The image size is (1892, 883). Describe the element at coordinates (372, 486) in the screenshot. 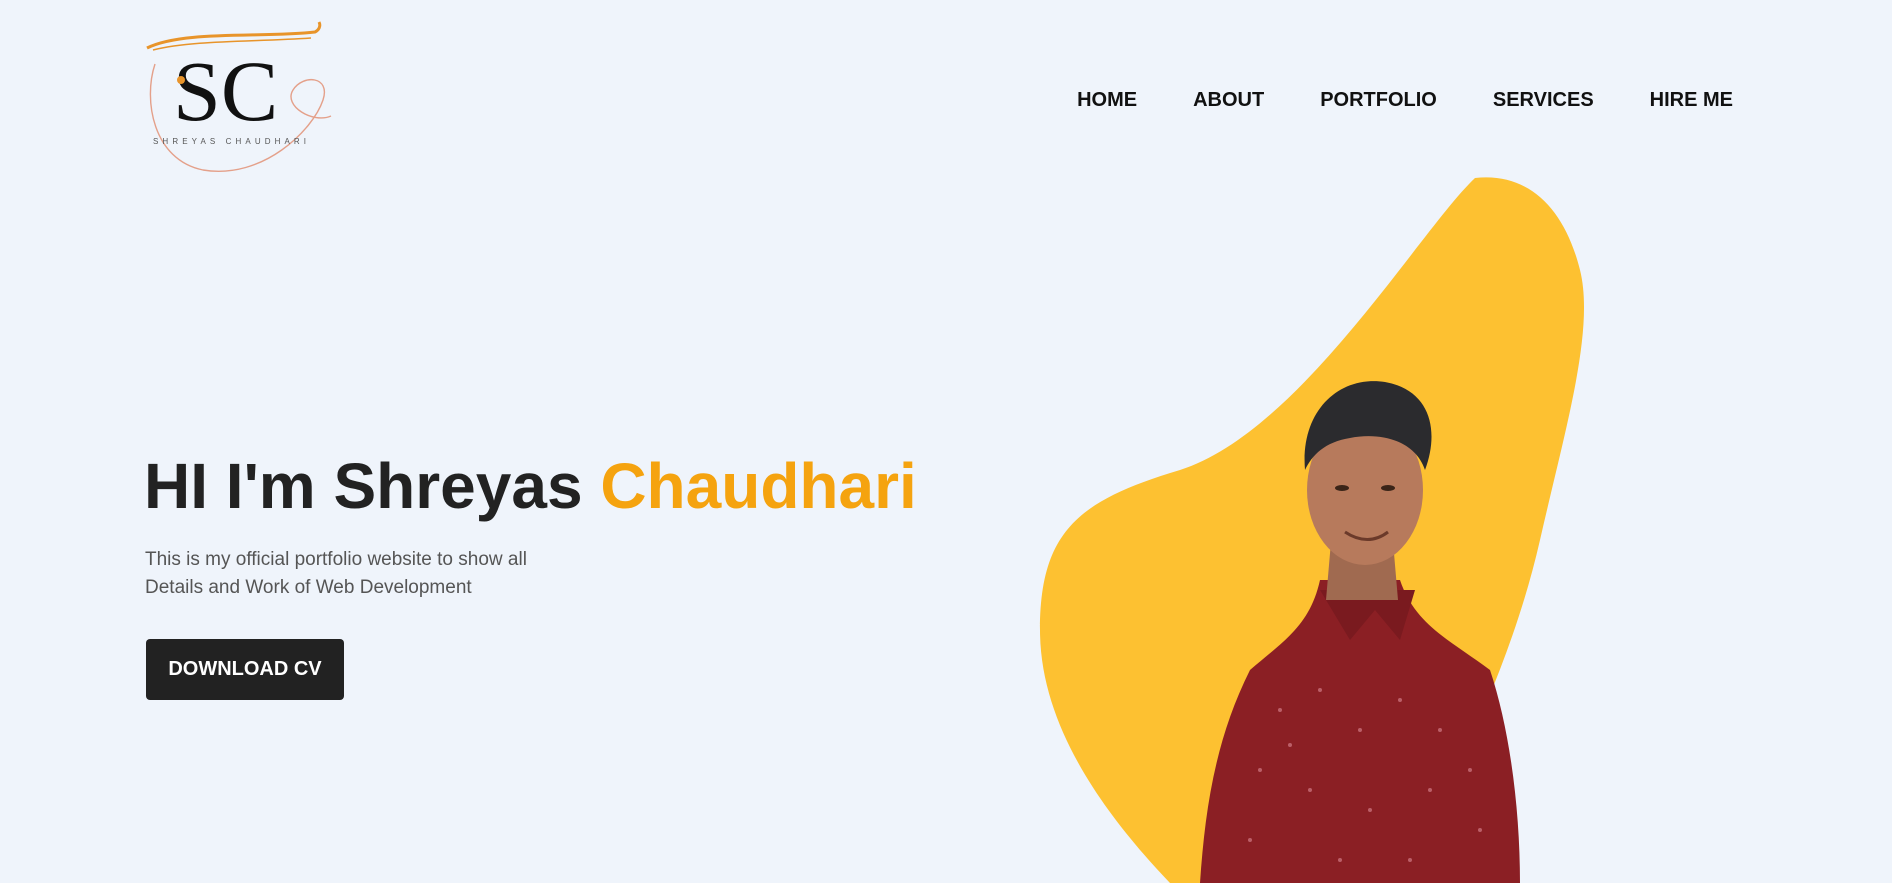

I see `hero-title-prefix: HI I'm Shreyas` at that location.